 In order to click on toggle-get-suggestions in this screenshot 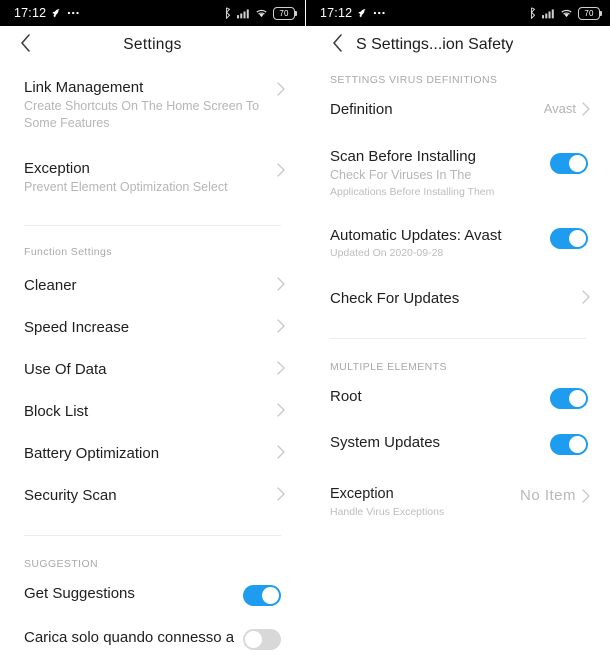, I will do `click(262, 595)`.